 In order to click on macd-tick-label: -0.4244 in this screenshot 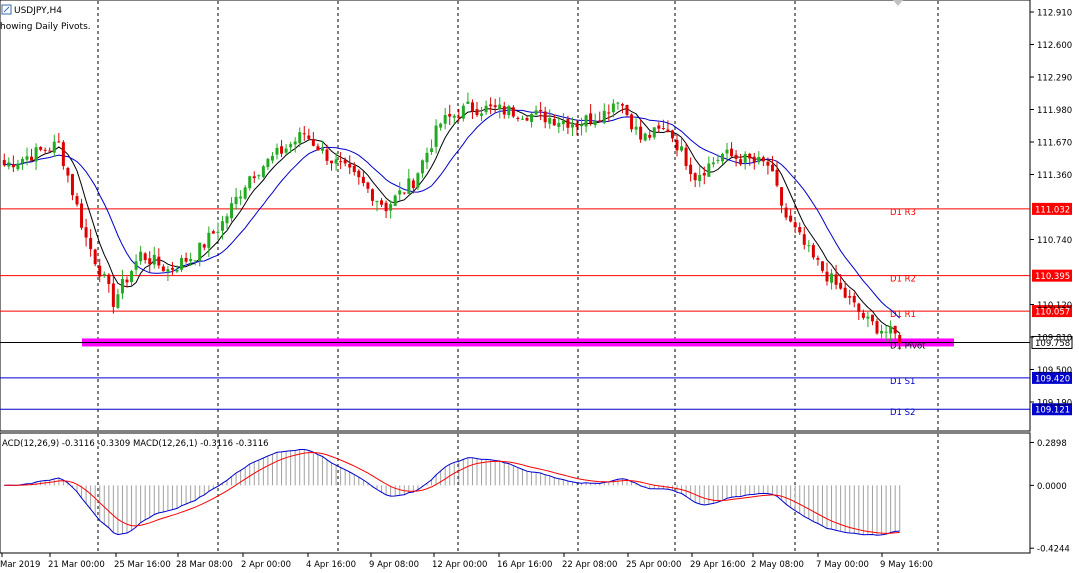, I will do `click(1053, 550)`.